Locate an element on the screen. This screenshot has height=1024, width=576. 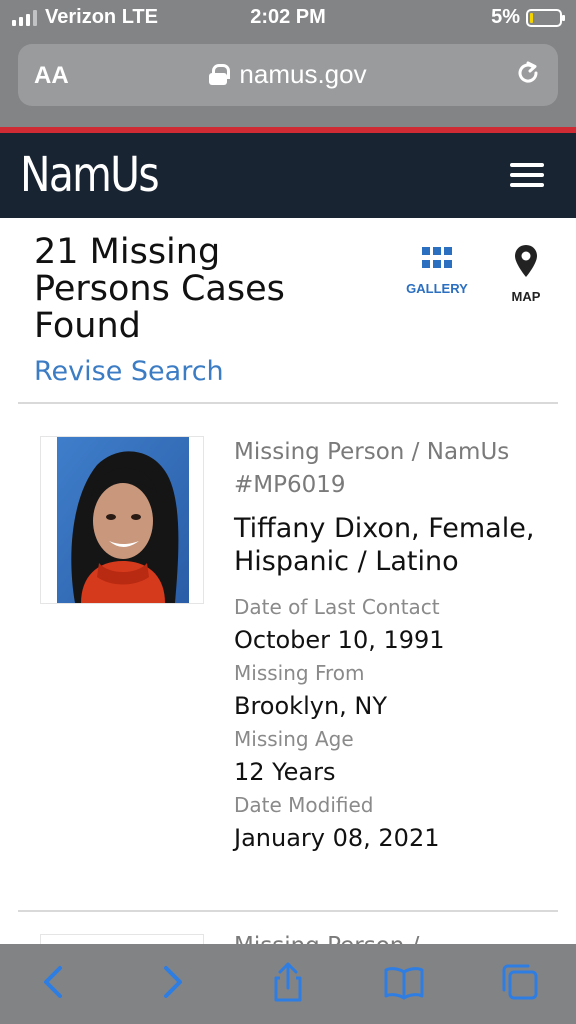
field-value: Brooklyn, NY is located at coordinates (311, 706).